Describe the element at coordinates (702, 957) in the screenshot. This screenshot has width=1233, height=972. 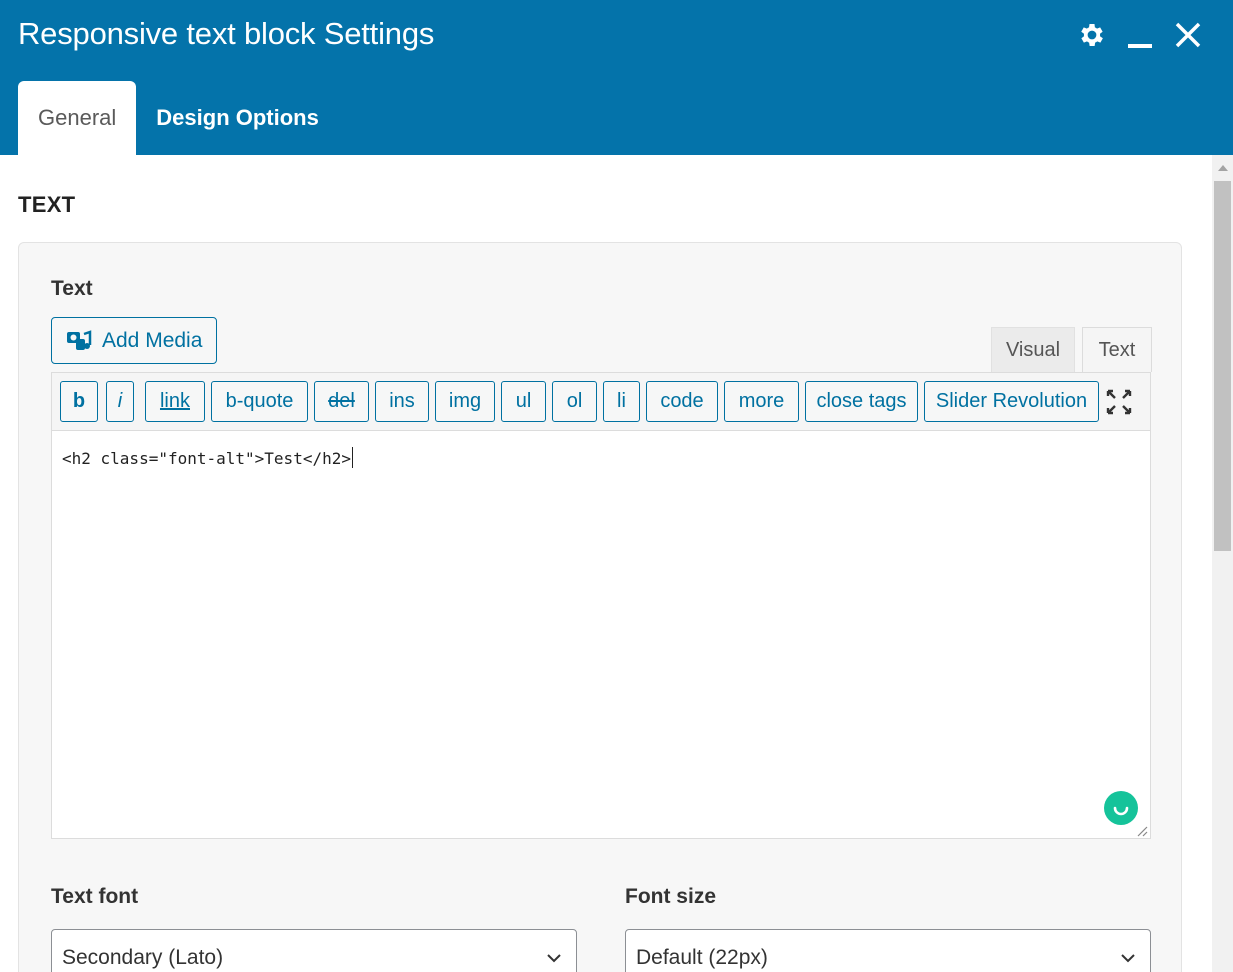
I see `font-size-value: Default (22px)` at that location.